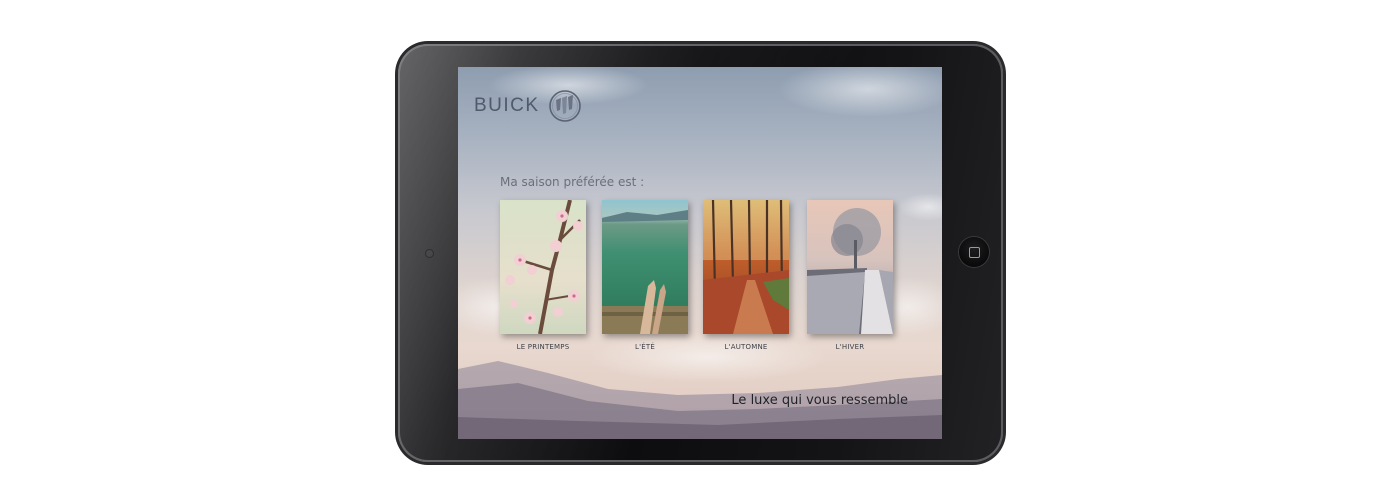 The height and width of the screenshot is (500, 1400). I want to click on autumn-forest-photo, so click(746, 267).